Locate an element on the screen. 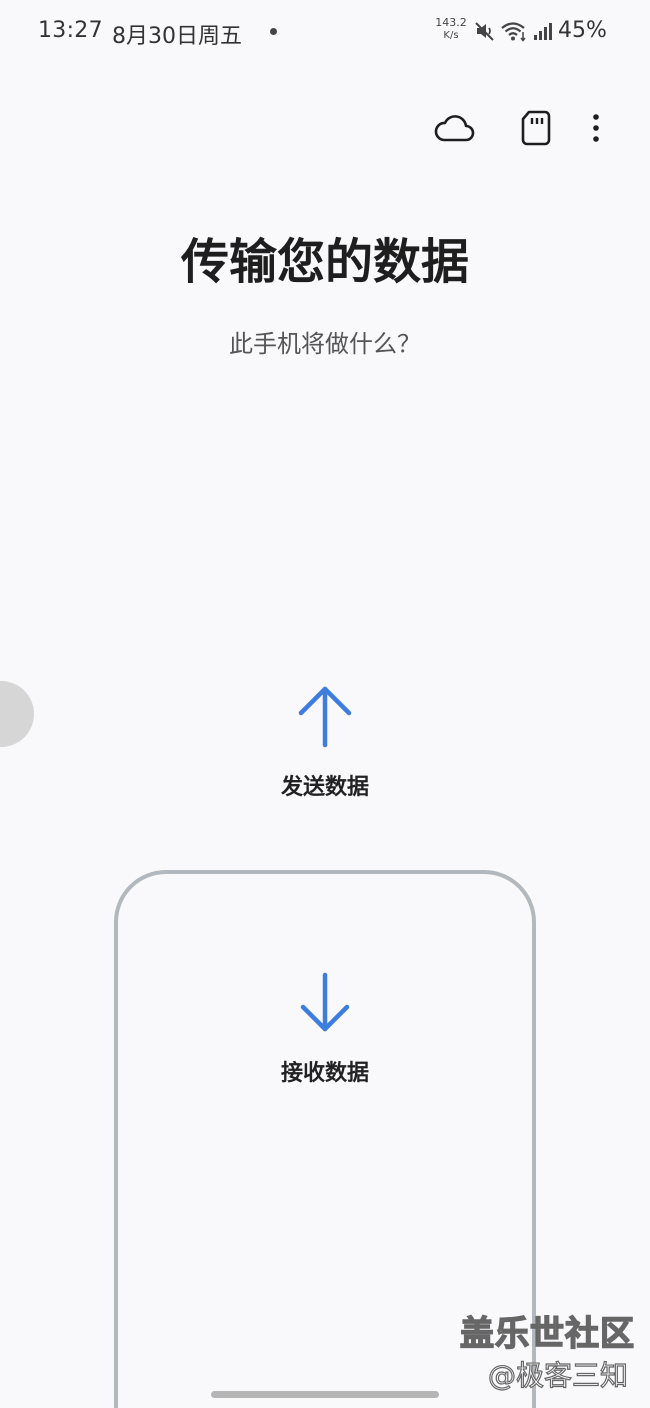 Image resolution: width=650 pixels, height=1408 pixels. home-gesture-bar is located at coordinates (325, 1394).